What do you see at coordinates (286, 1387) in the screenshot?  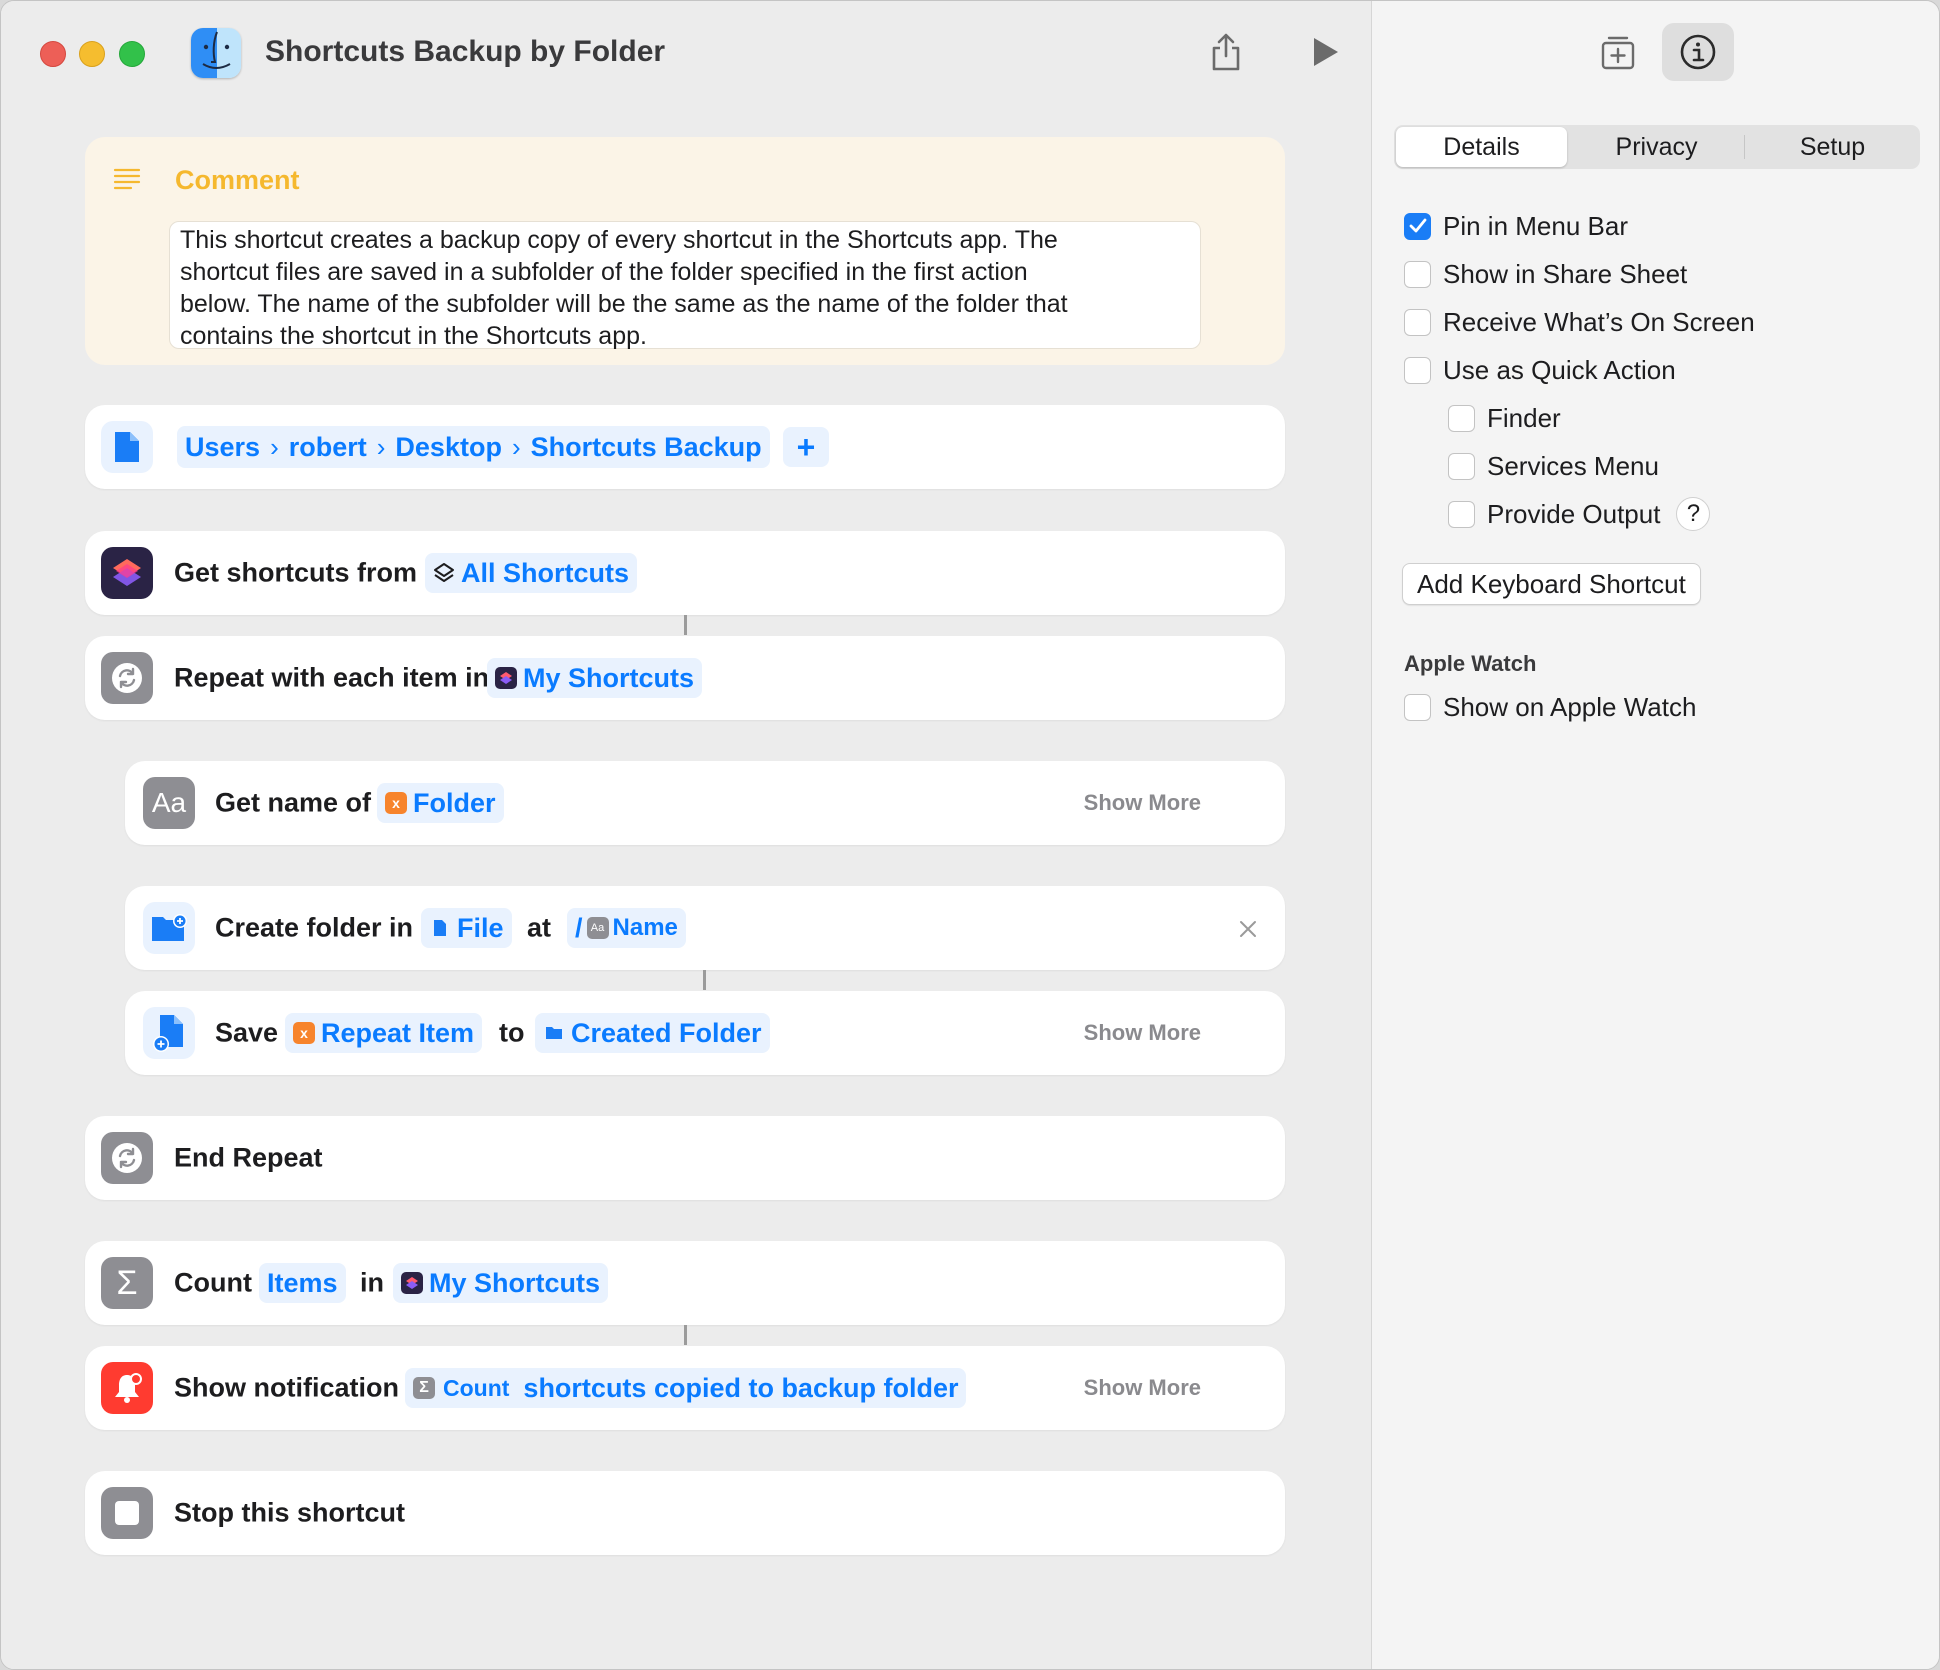 I see `action-label: Show notification` at bounding box center [286, 1387].